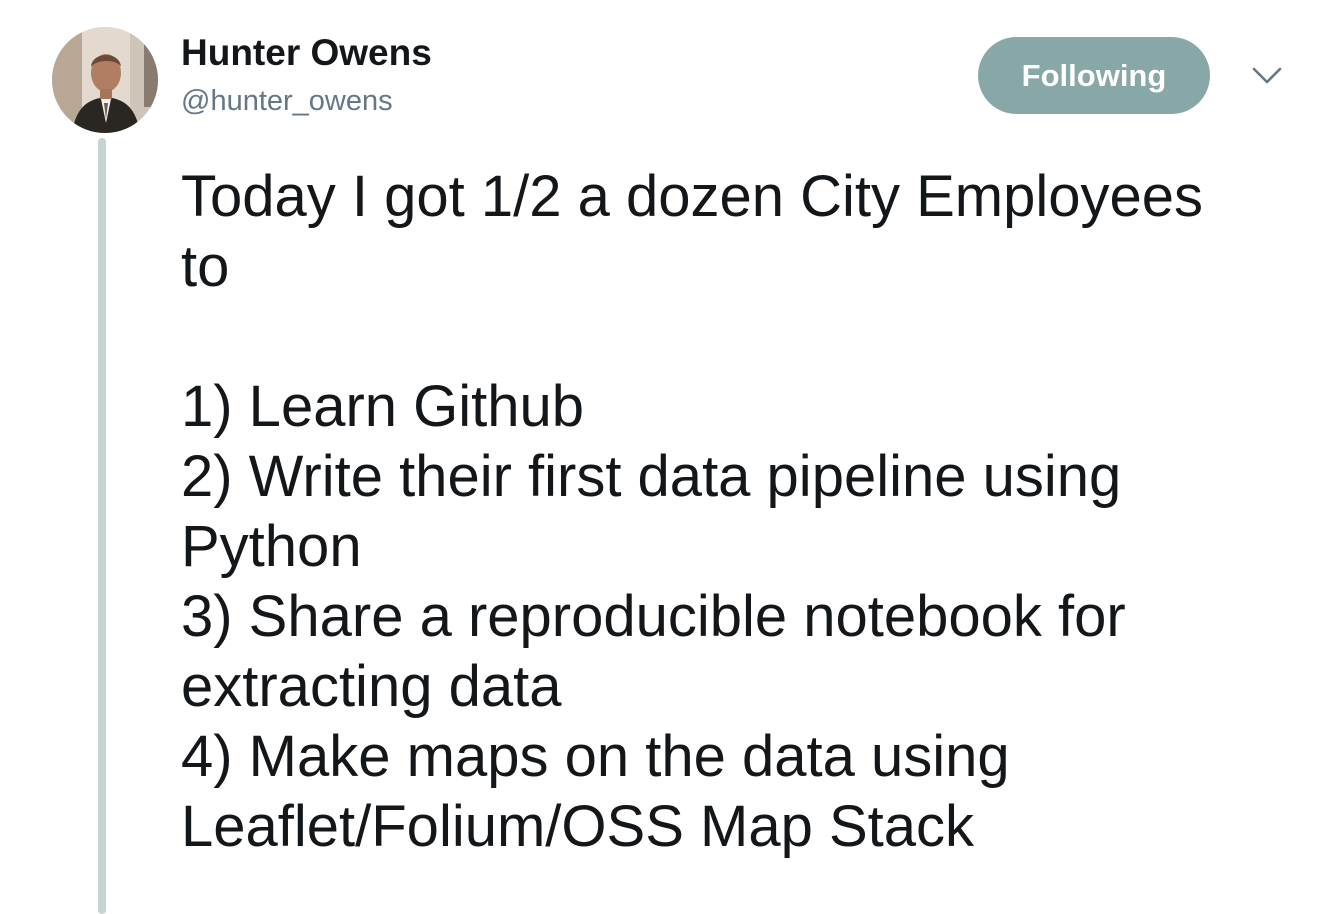 The width and height of the screenshot is (1342, 914). Describe the element at coordinates (1094, 75) in the screenshot. I see `following-button: Following` at that location.